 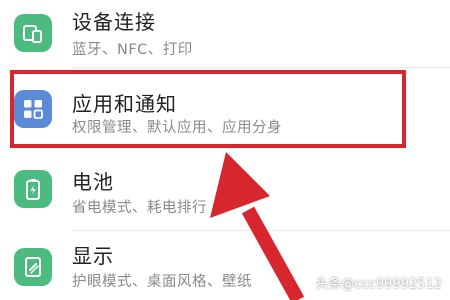 I want to click on watermark: 头条@ccc99992512, so click(x=378, y=284).